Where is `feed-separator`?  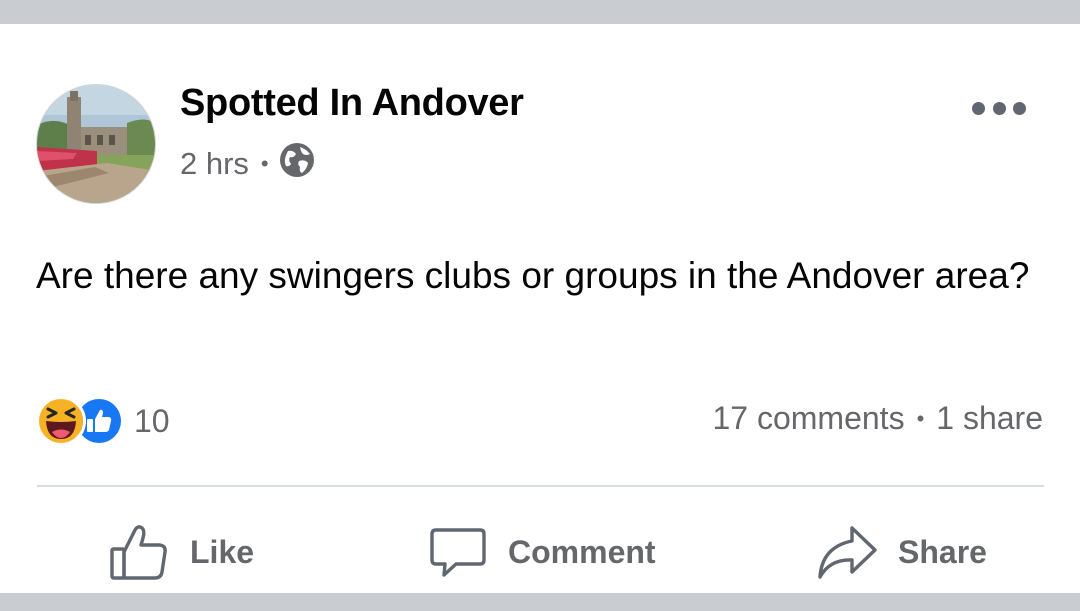
feed-separator is located at coordinates (540, 602).